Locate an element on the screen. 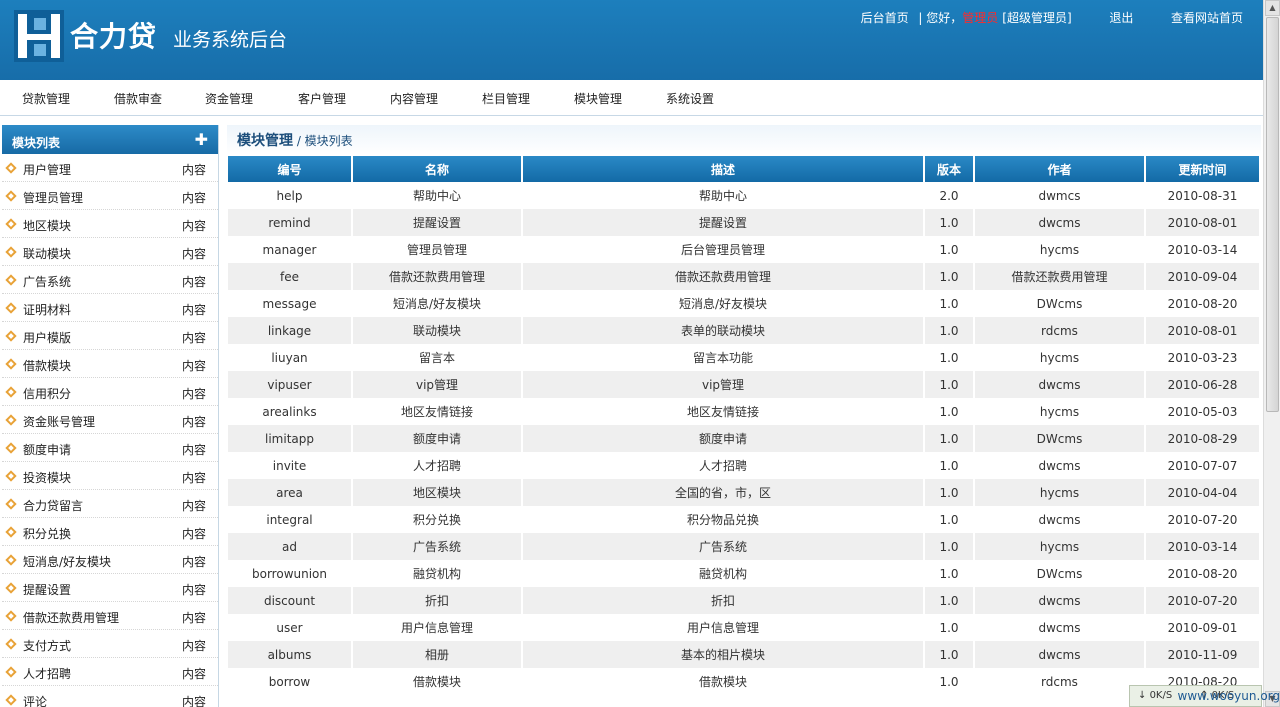  table-row: area 地区模块 全国的省，市，区 1.0 hycms 2010-04-04 is located at coordinates (744, 492).